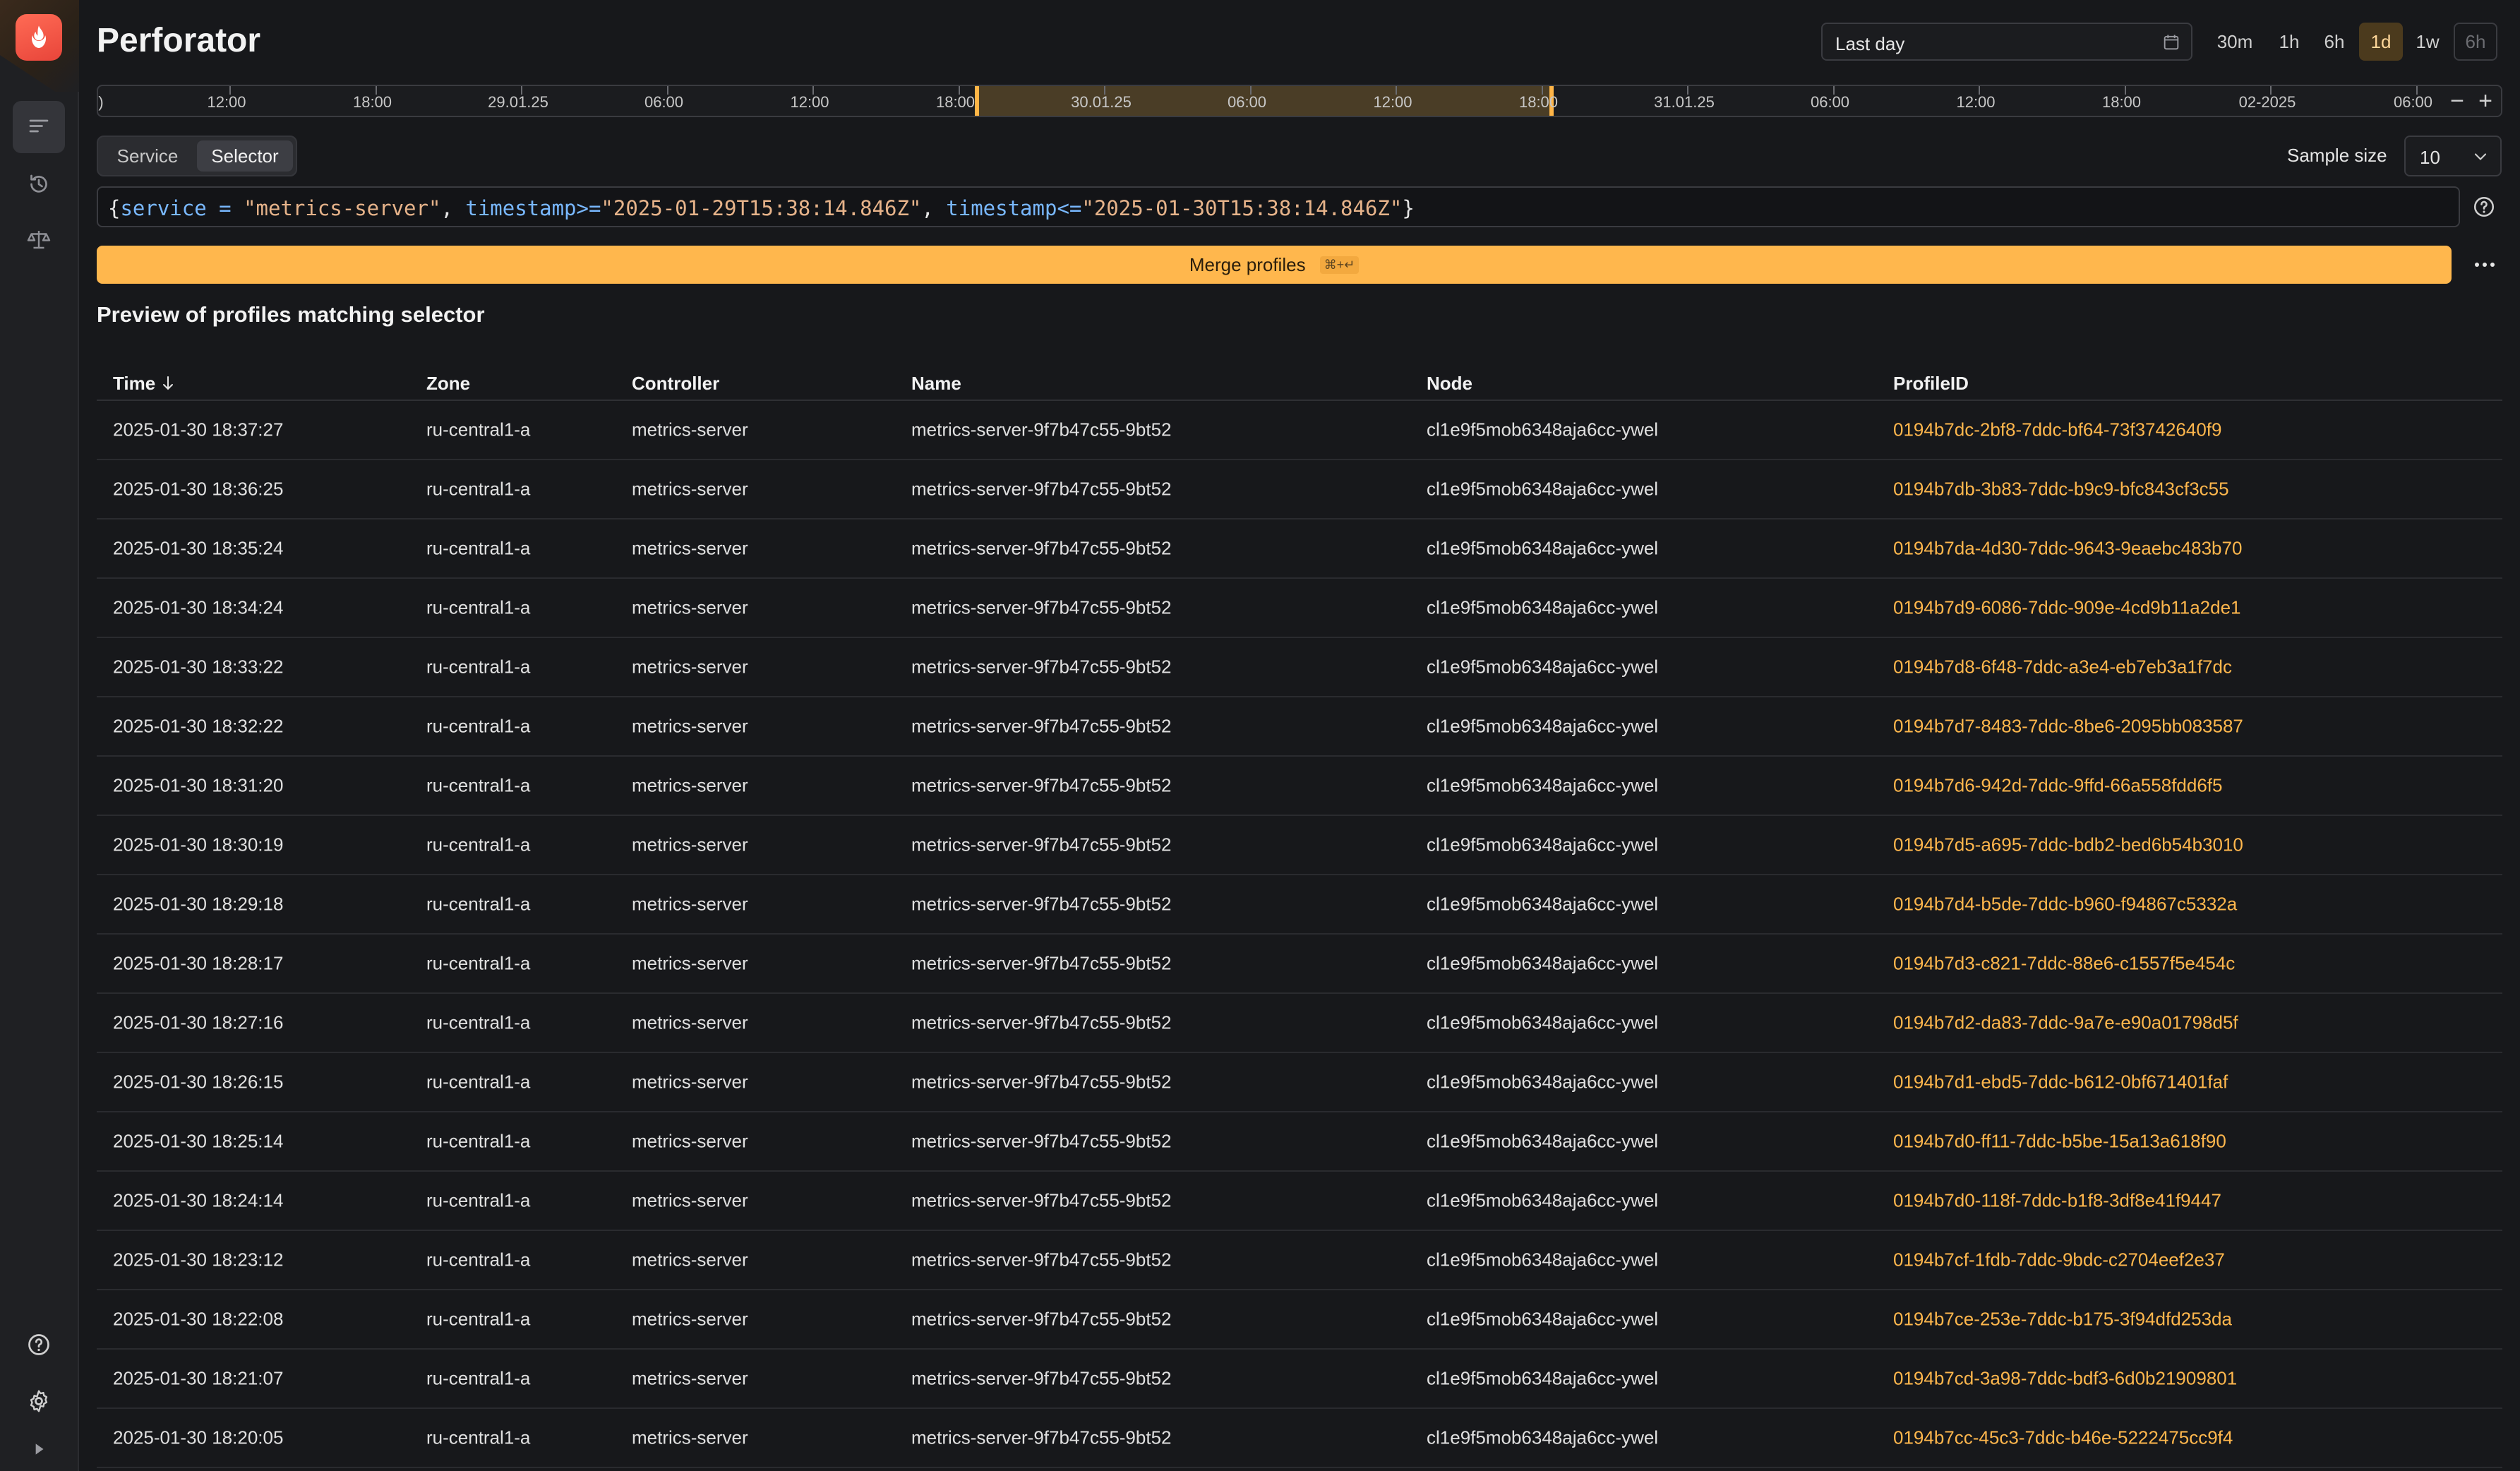 This screenshot has width=2520, height=1471. I want to click on sort-desc-icon, so click(169, 383).